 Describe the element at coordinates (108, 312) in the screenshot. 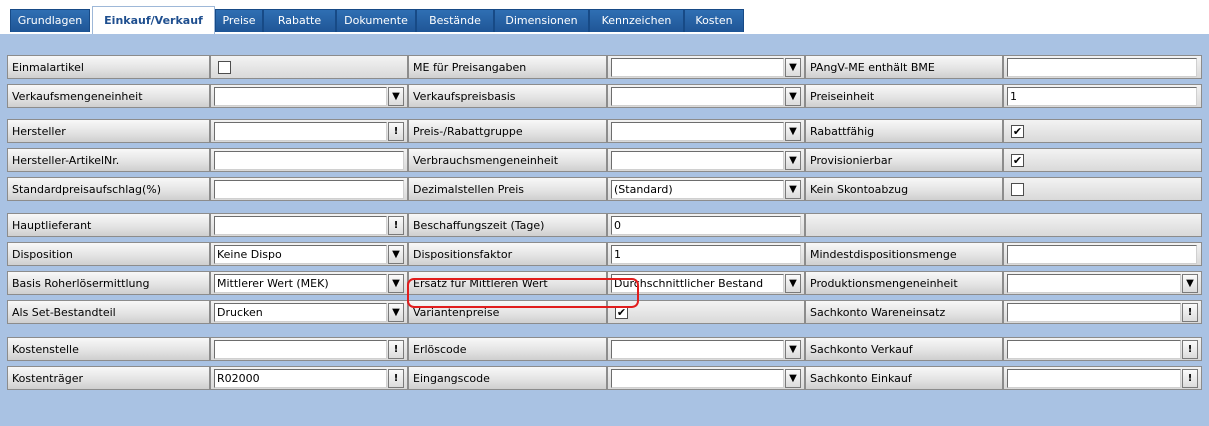

I see `field-label: Als Set-Bestandteil` at that location.